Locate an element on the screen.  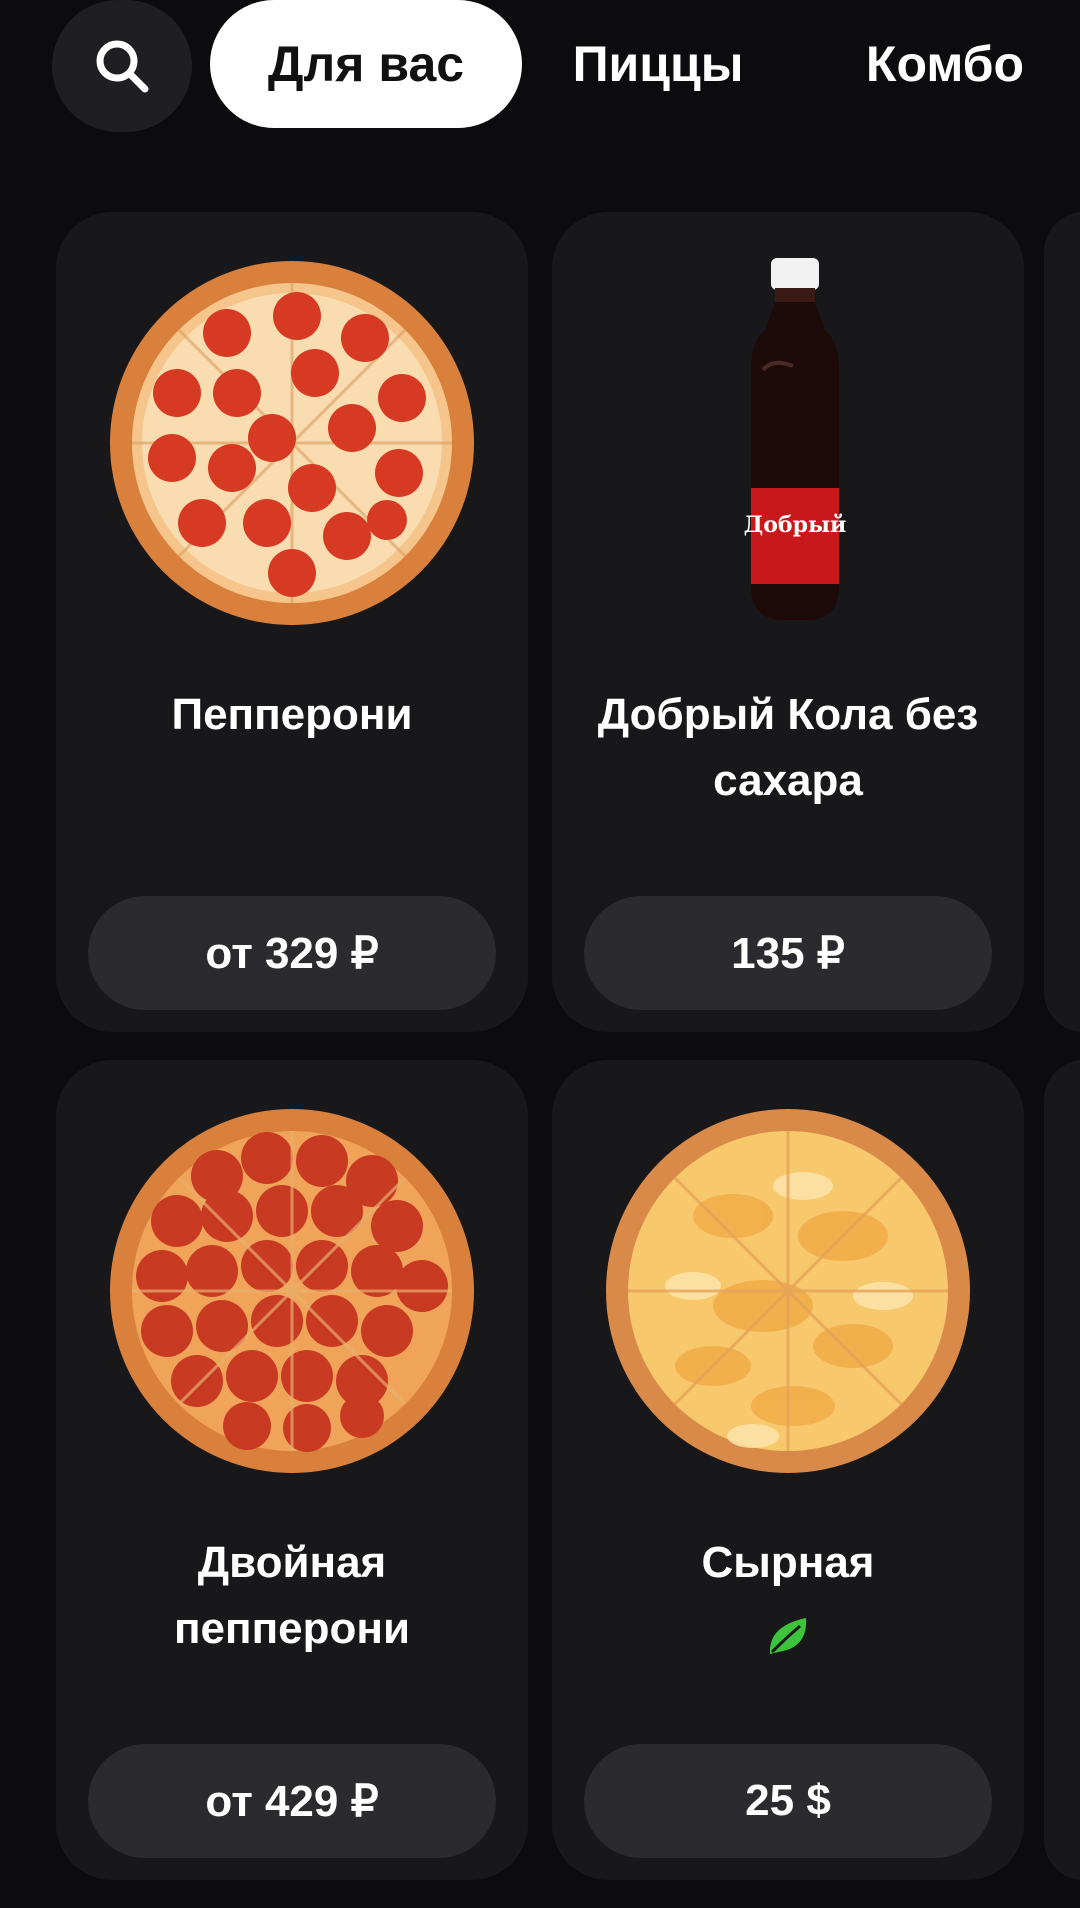
product-title: Сырная is located at coordinates (788, 1562).